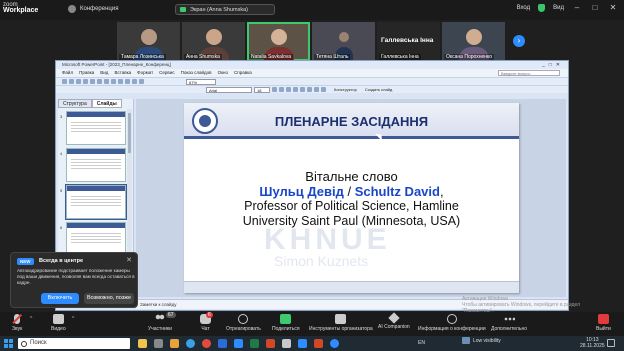 The width and height of the screenshot is (624, 351). What do you see at coordinates (558, 8) in the screenshot?
I see `view-button: Вид` at bounding box center [558, 8].